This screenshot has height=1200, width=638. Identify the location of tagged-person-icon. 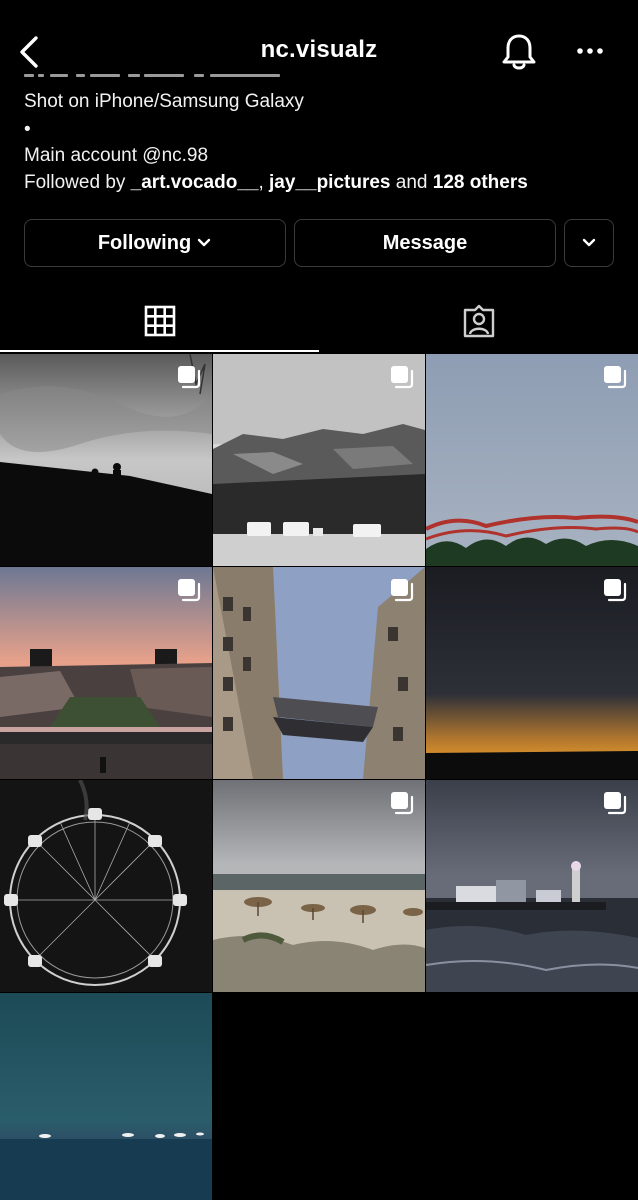
(478, 321).